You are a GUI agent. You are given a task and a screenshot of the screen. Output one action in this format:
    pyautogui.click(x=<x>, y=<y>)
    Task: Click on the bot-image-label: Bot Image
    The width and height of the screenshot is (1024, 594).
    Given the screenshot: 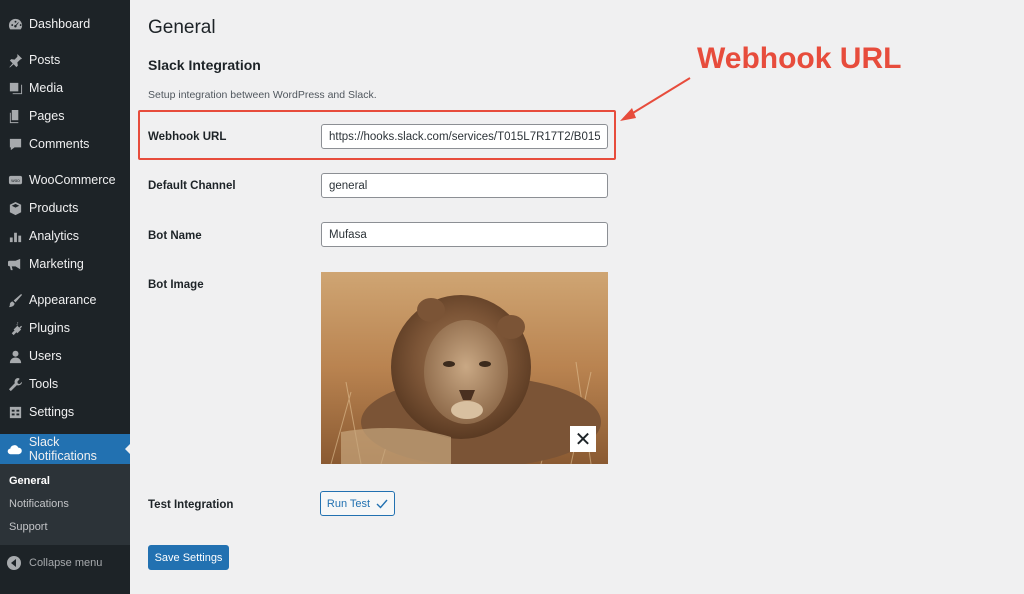 What is the action you would take?
    pyautogui.click(x=176, y=285)
    